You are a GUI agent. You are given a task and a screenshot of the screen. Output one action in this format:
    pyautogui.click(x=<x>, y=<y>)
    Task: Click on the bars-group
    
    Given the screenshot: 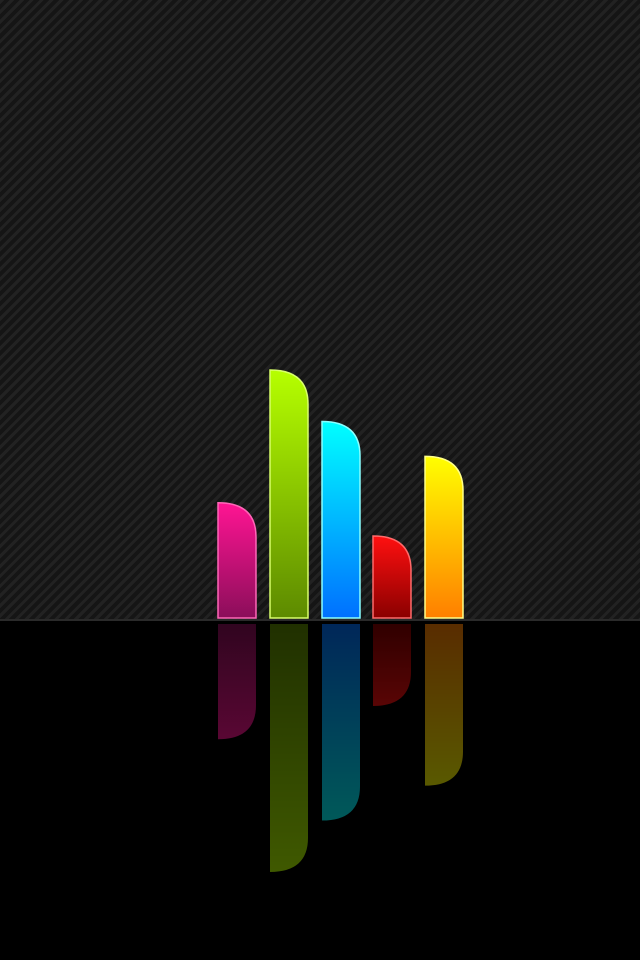 What is the action you would take?
    pyautogui.click(x=340, y=494)
    